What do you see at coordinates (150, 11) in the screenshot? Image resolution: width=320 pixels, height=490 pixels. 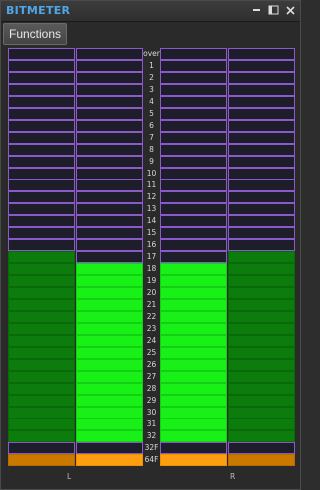 I see `title-bar: BITMETER` at bounding box center [150, 11].